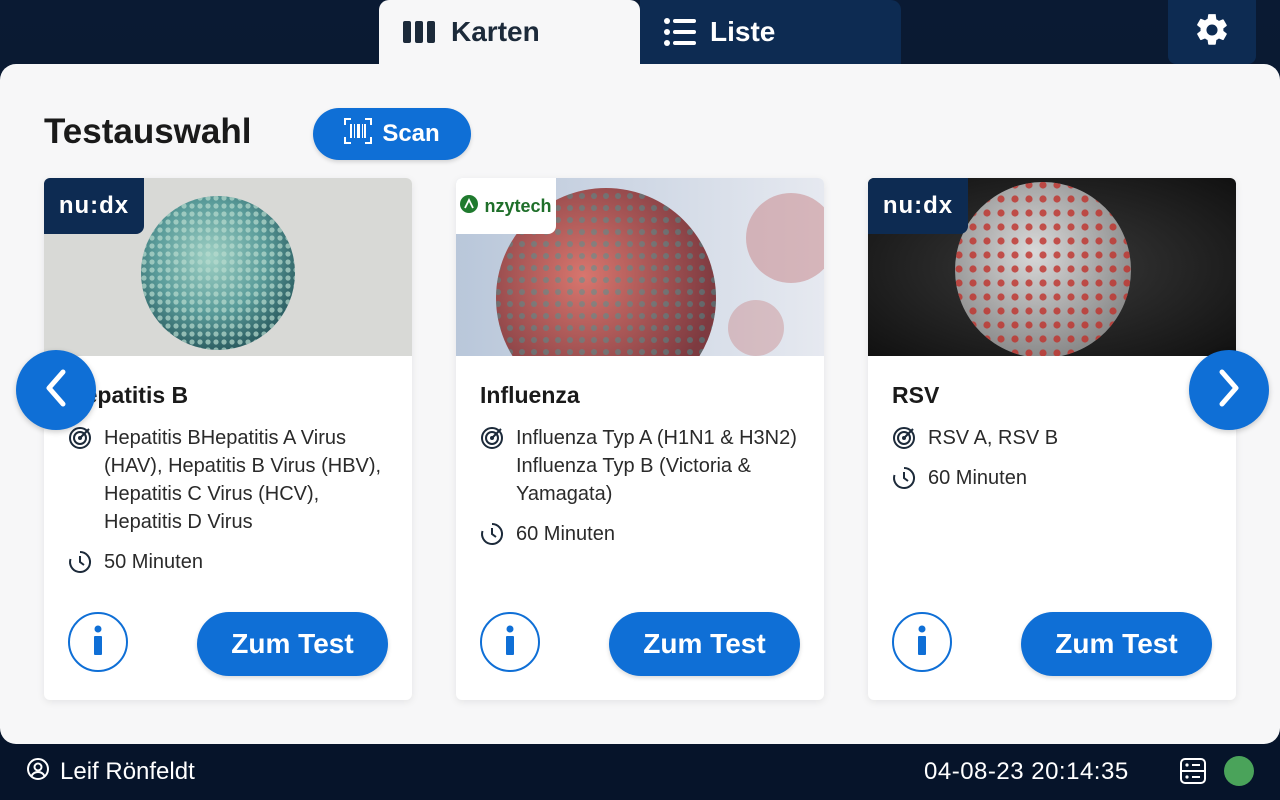  Describe the element at coordinates (1193, 773) in the screenshot. I see `server-icon` at that location.